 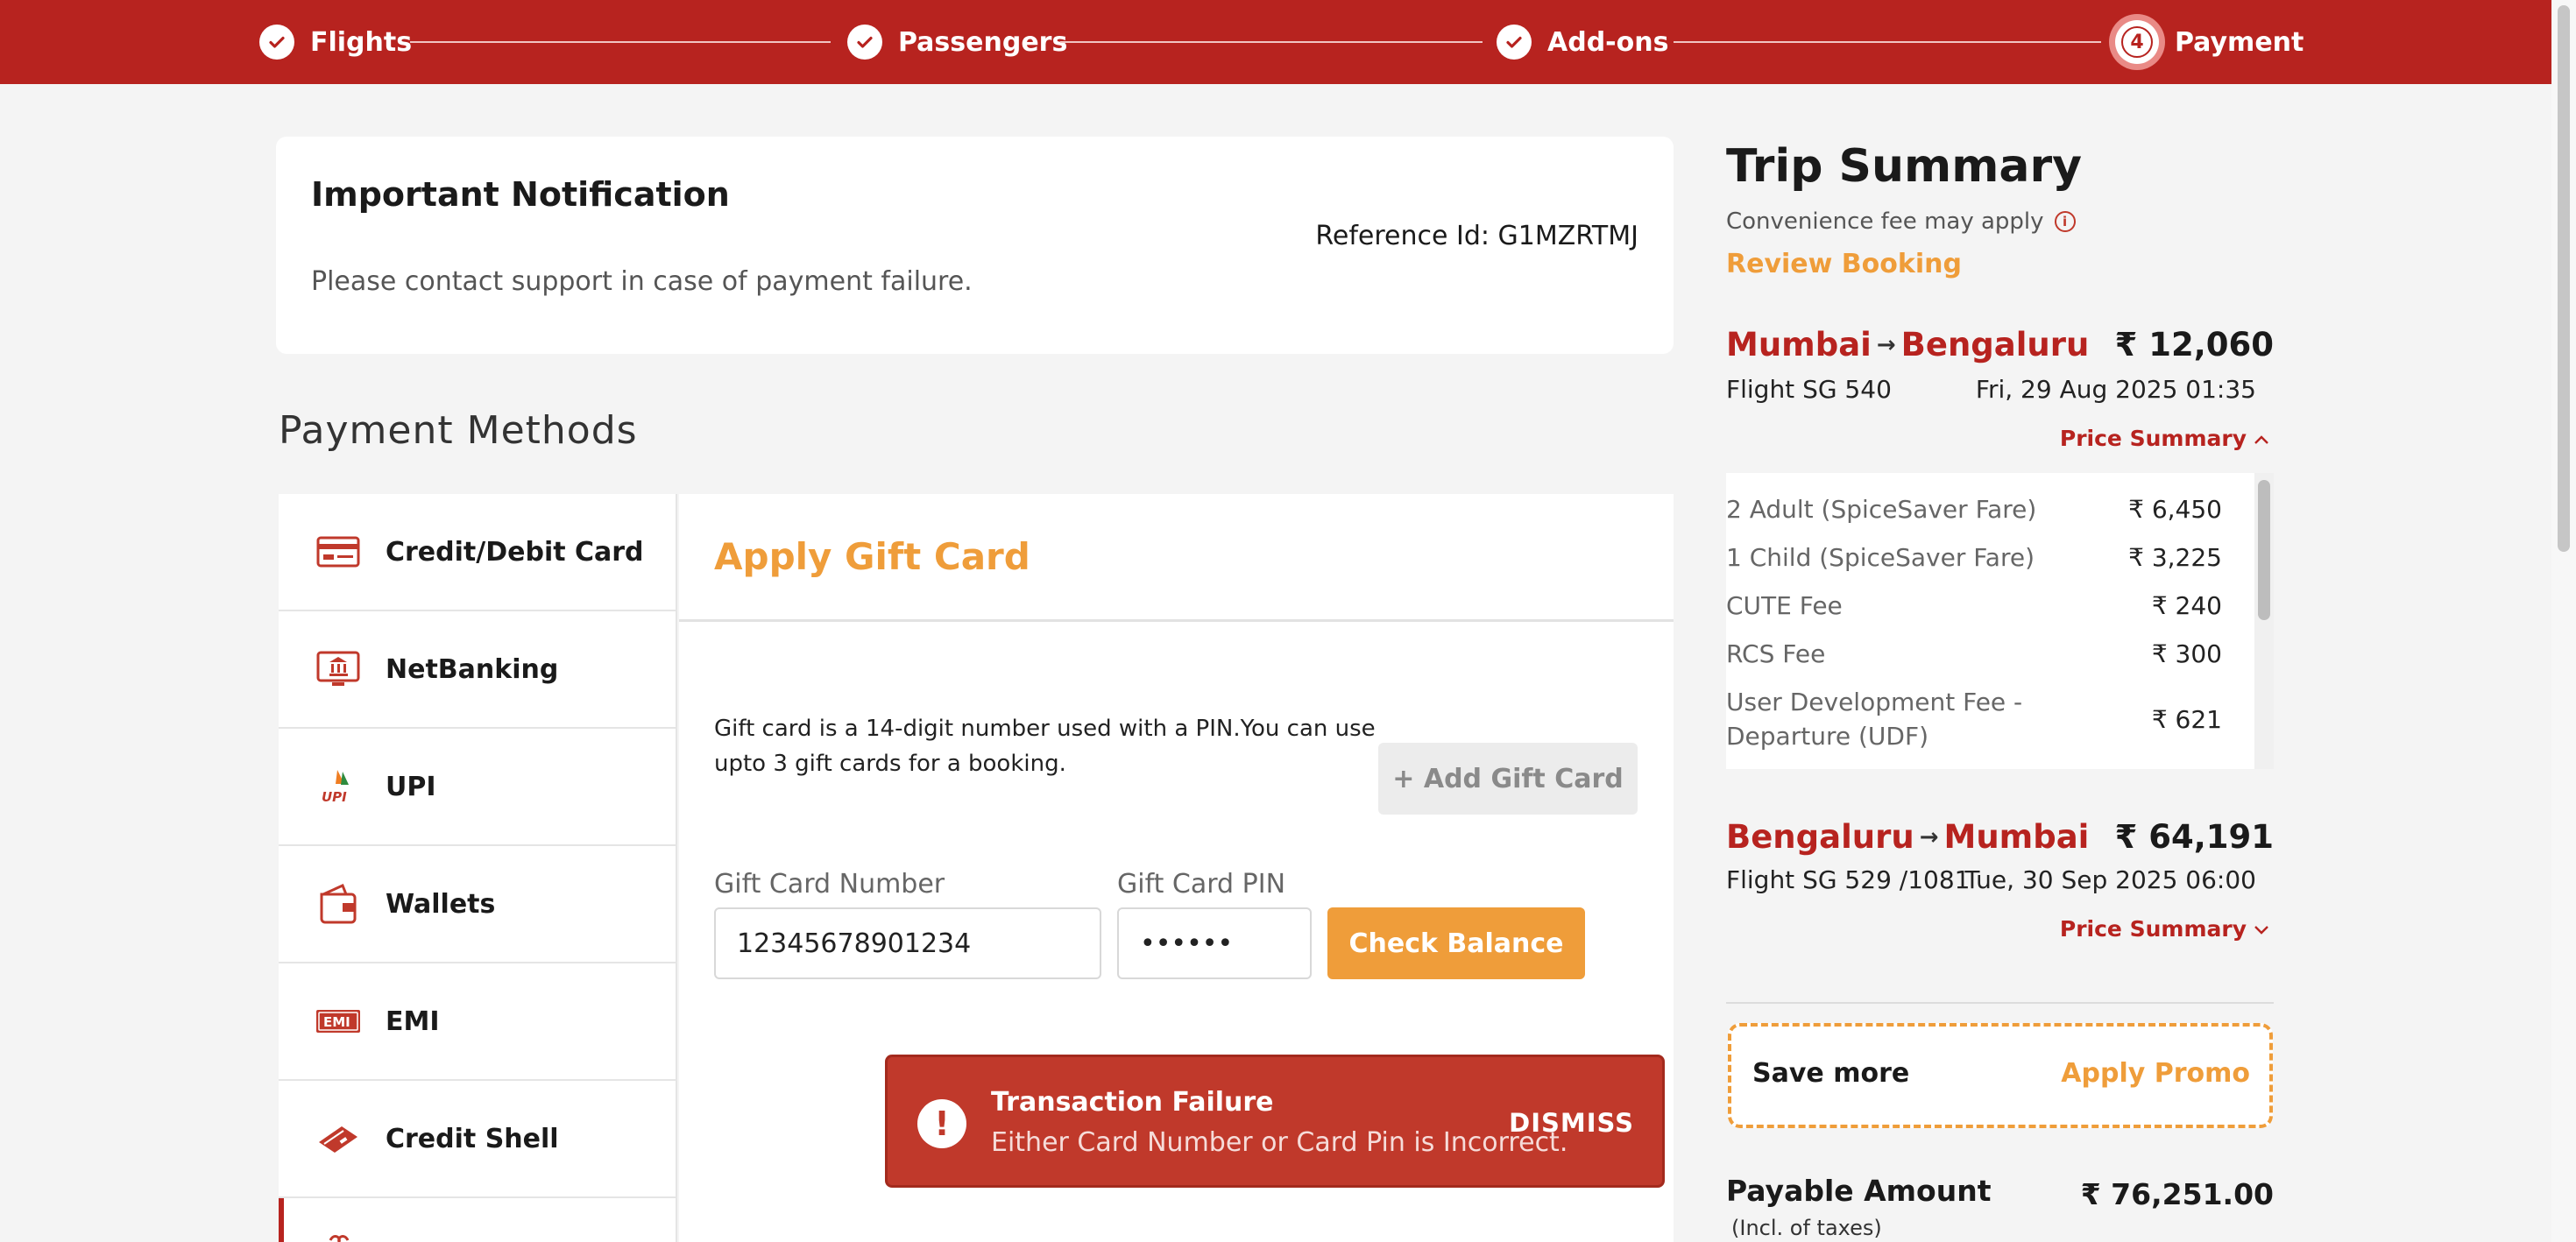 I want to click on step-number-badge: 4, so click(x=2137, y=42).